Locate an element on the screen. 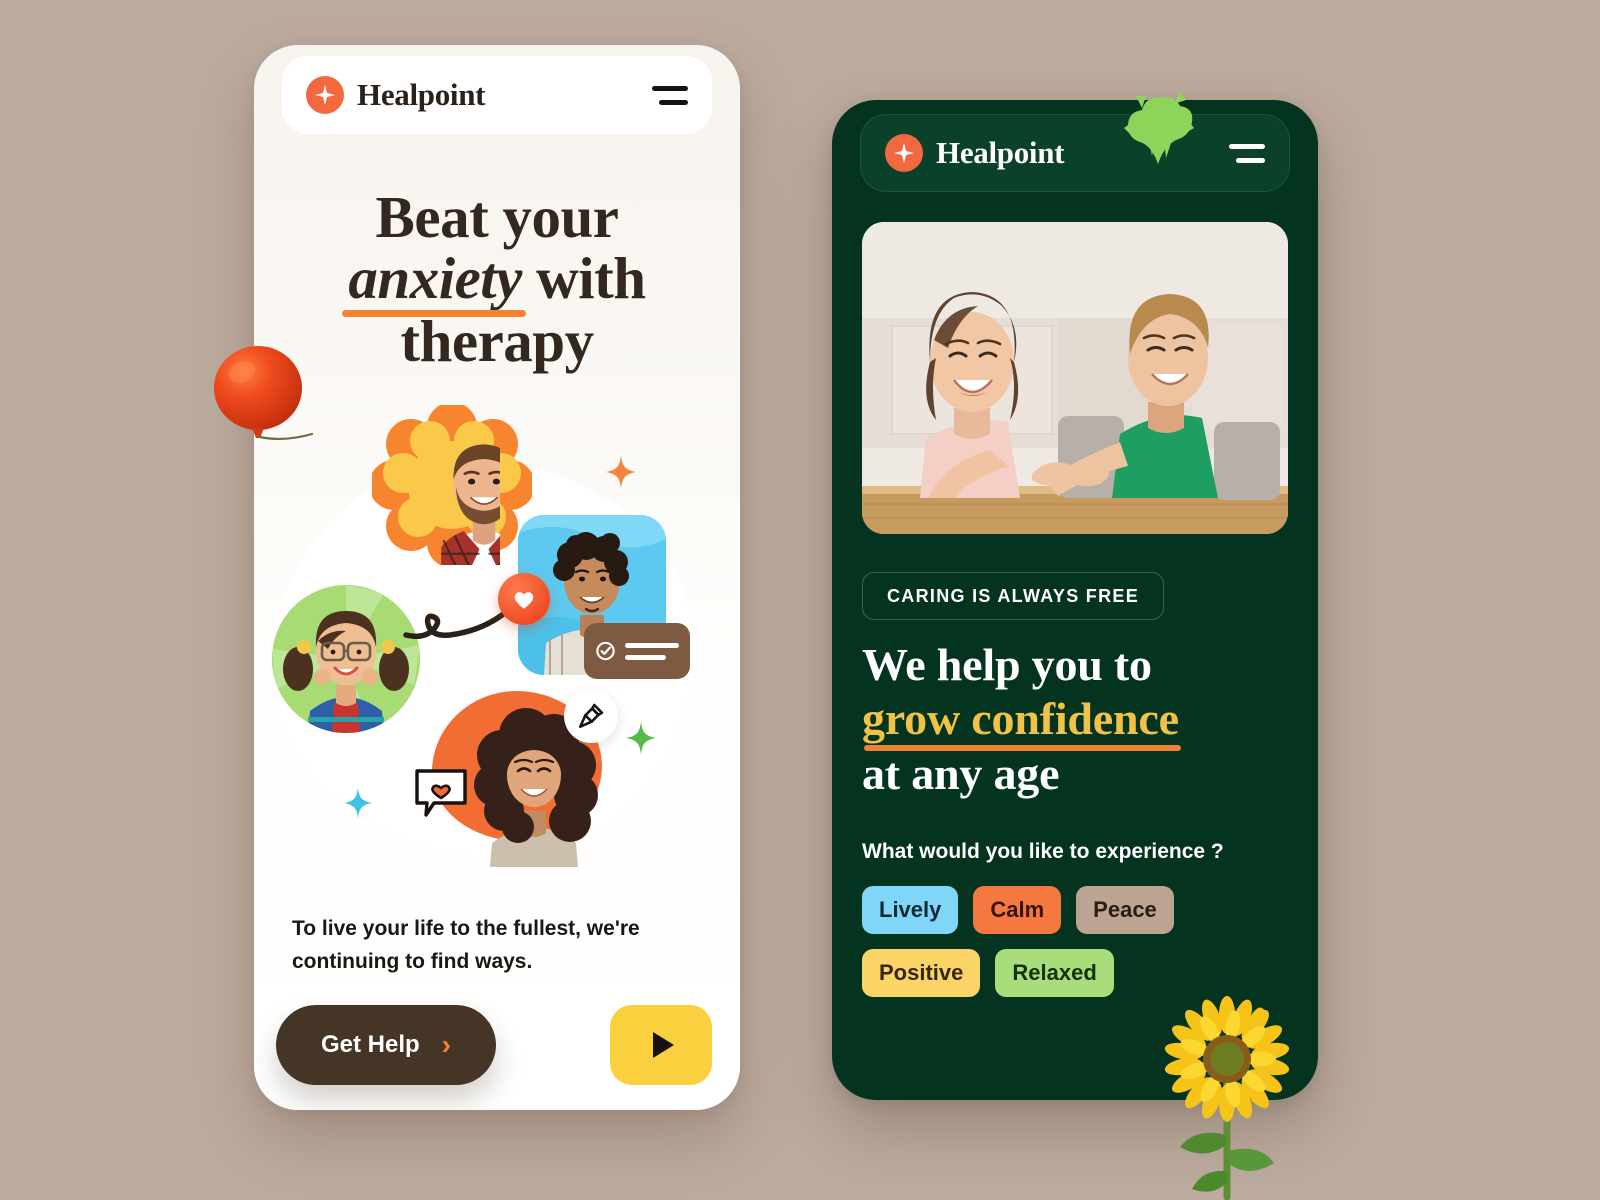 This screenshot has width=1600, height=1200. brand-logo-dark: Healpoint is located at coordinates (975, 153).